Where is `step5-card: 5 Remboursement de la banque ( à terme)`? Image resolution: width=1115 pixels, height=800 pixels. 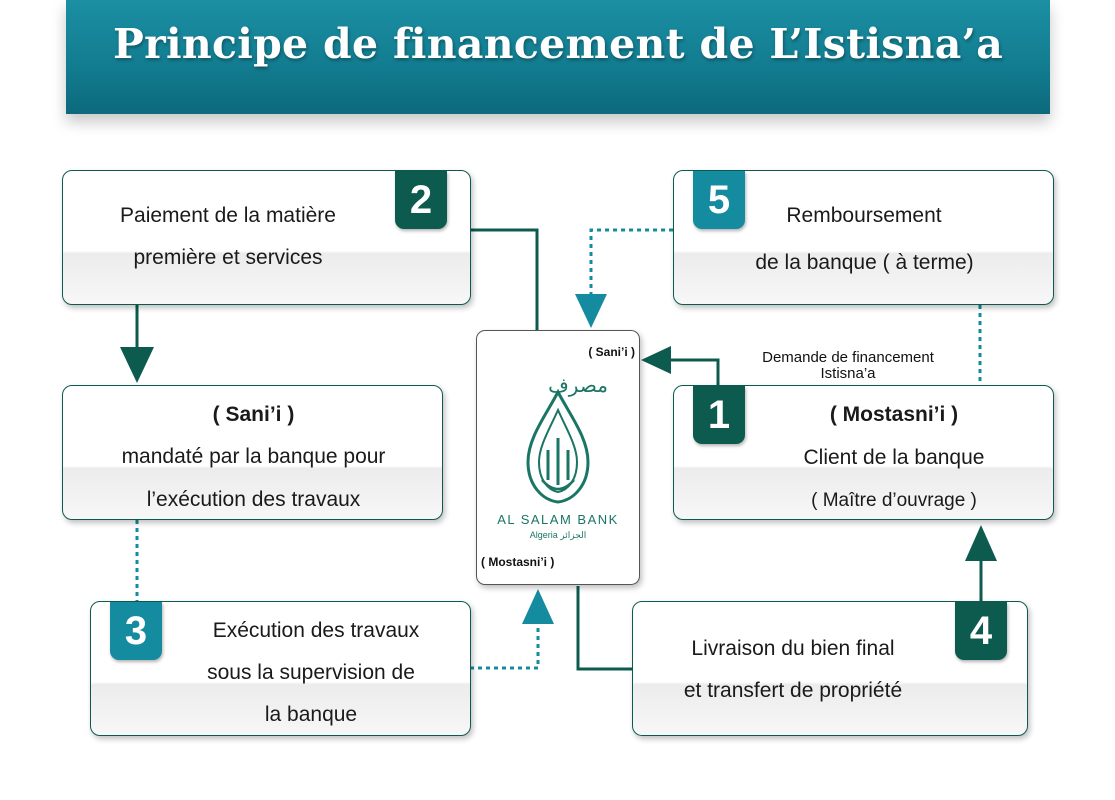
step5-card: 5 Remboursement de la banque ( à terme) is located at coordinates (863, 237).